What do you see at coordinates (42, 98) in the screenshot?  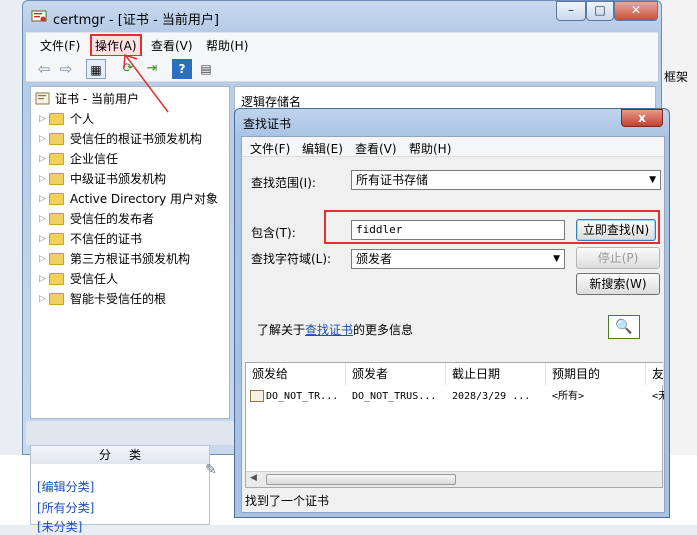 I see `certificate-store-icon` at bounding box center [42, 98].